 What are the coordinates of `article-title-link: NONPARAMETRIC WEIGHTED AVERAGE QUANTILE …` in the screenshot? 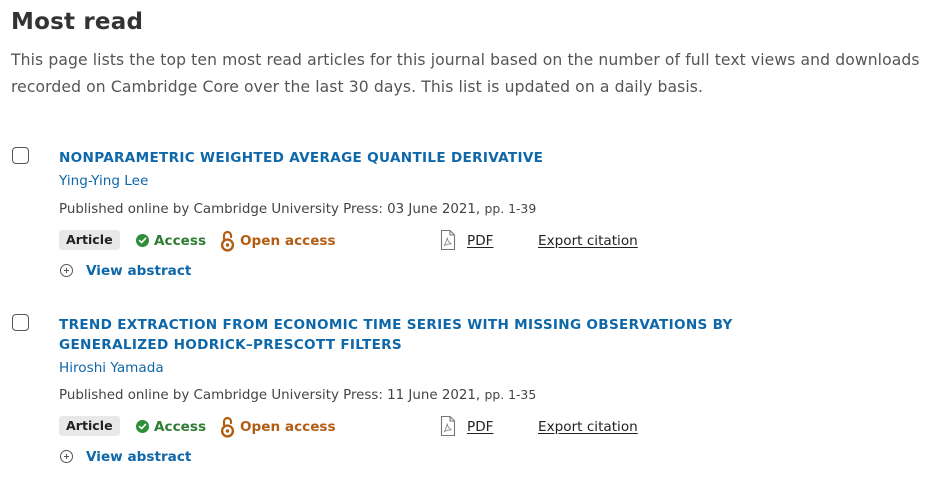 It's located at (439, 158).